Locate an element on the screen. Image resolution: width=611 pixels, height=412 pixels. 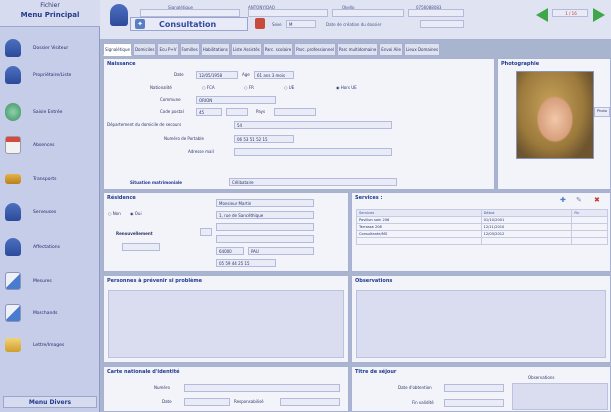
sidebar-item-6: Affectations is located at coordinates (51, 247).